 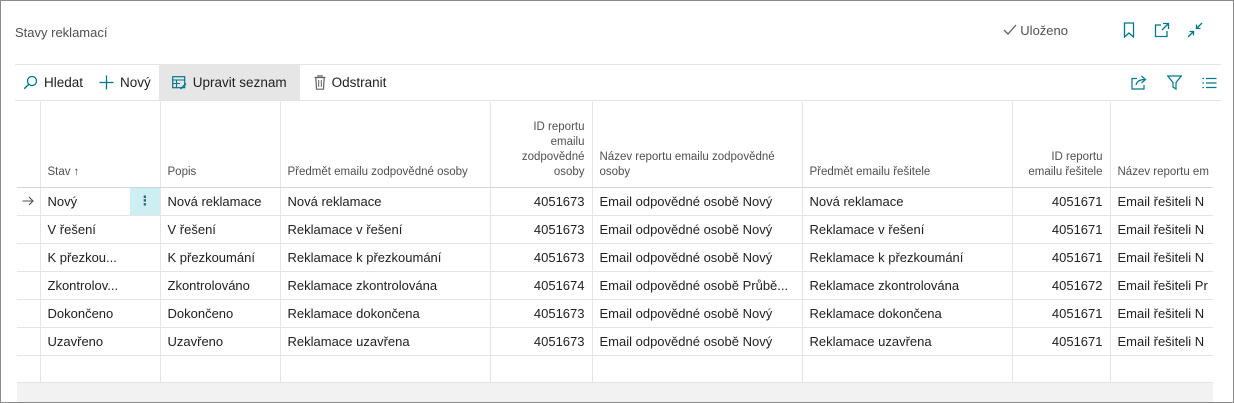 I want to click on col-predmet-zodp: Předmět emailu zodpovědné osoby, so click(x=385, y=145).